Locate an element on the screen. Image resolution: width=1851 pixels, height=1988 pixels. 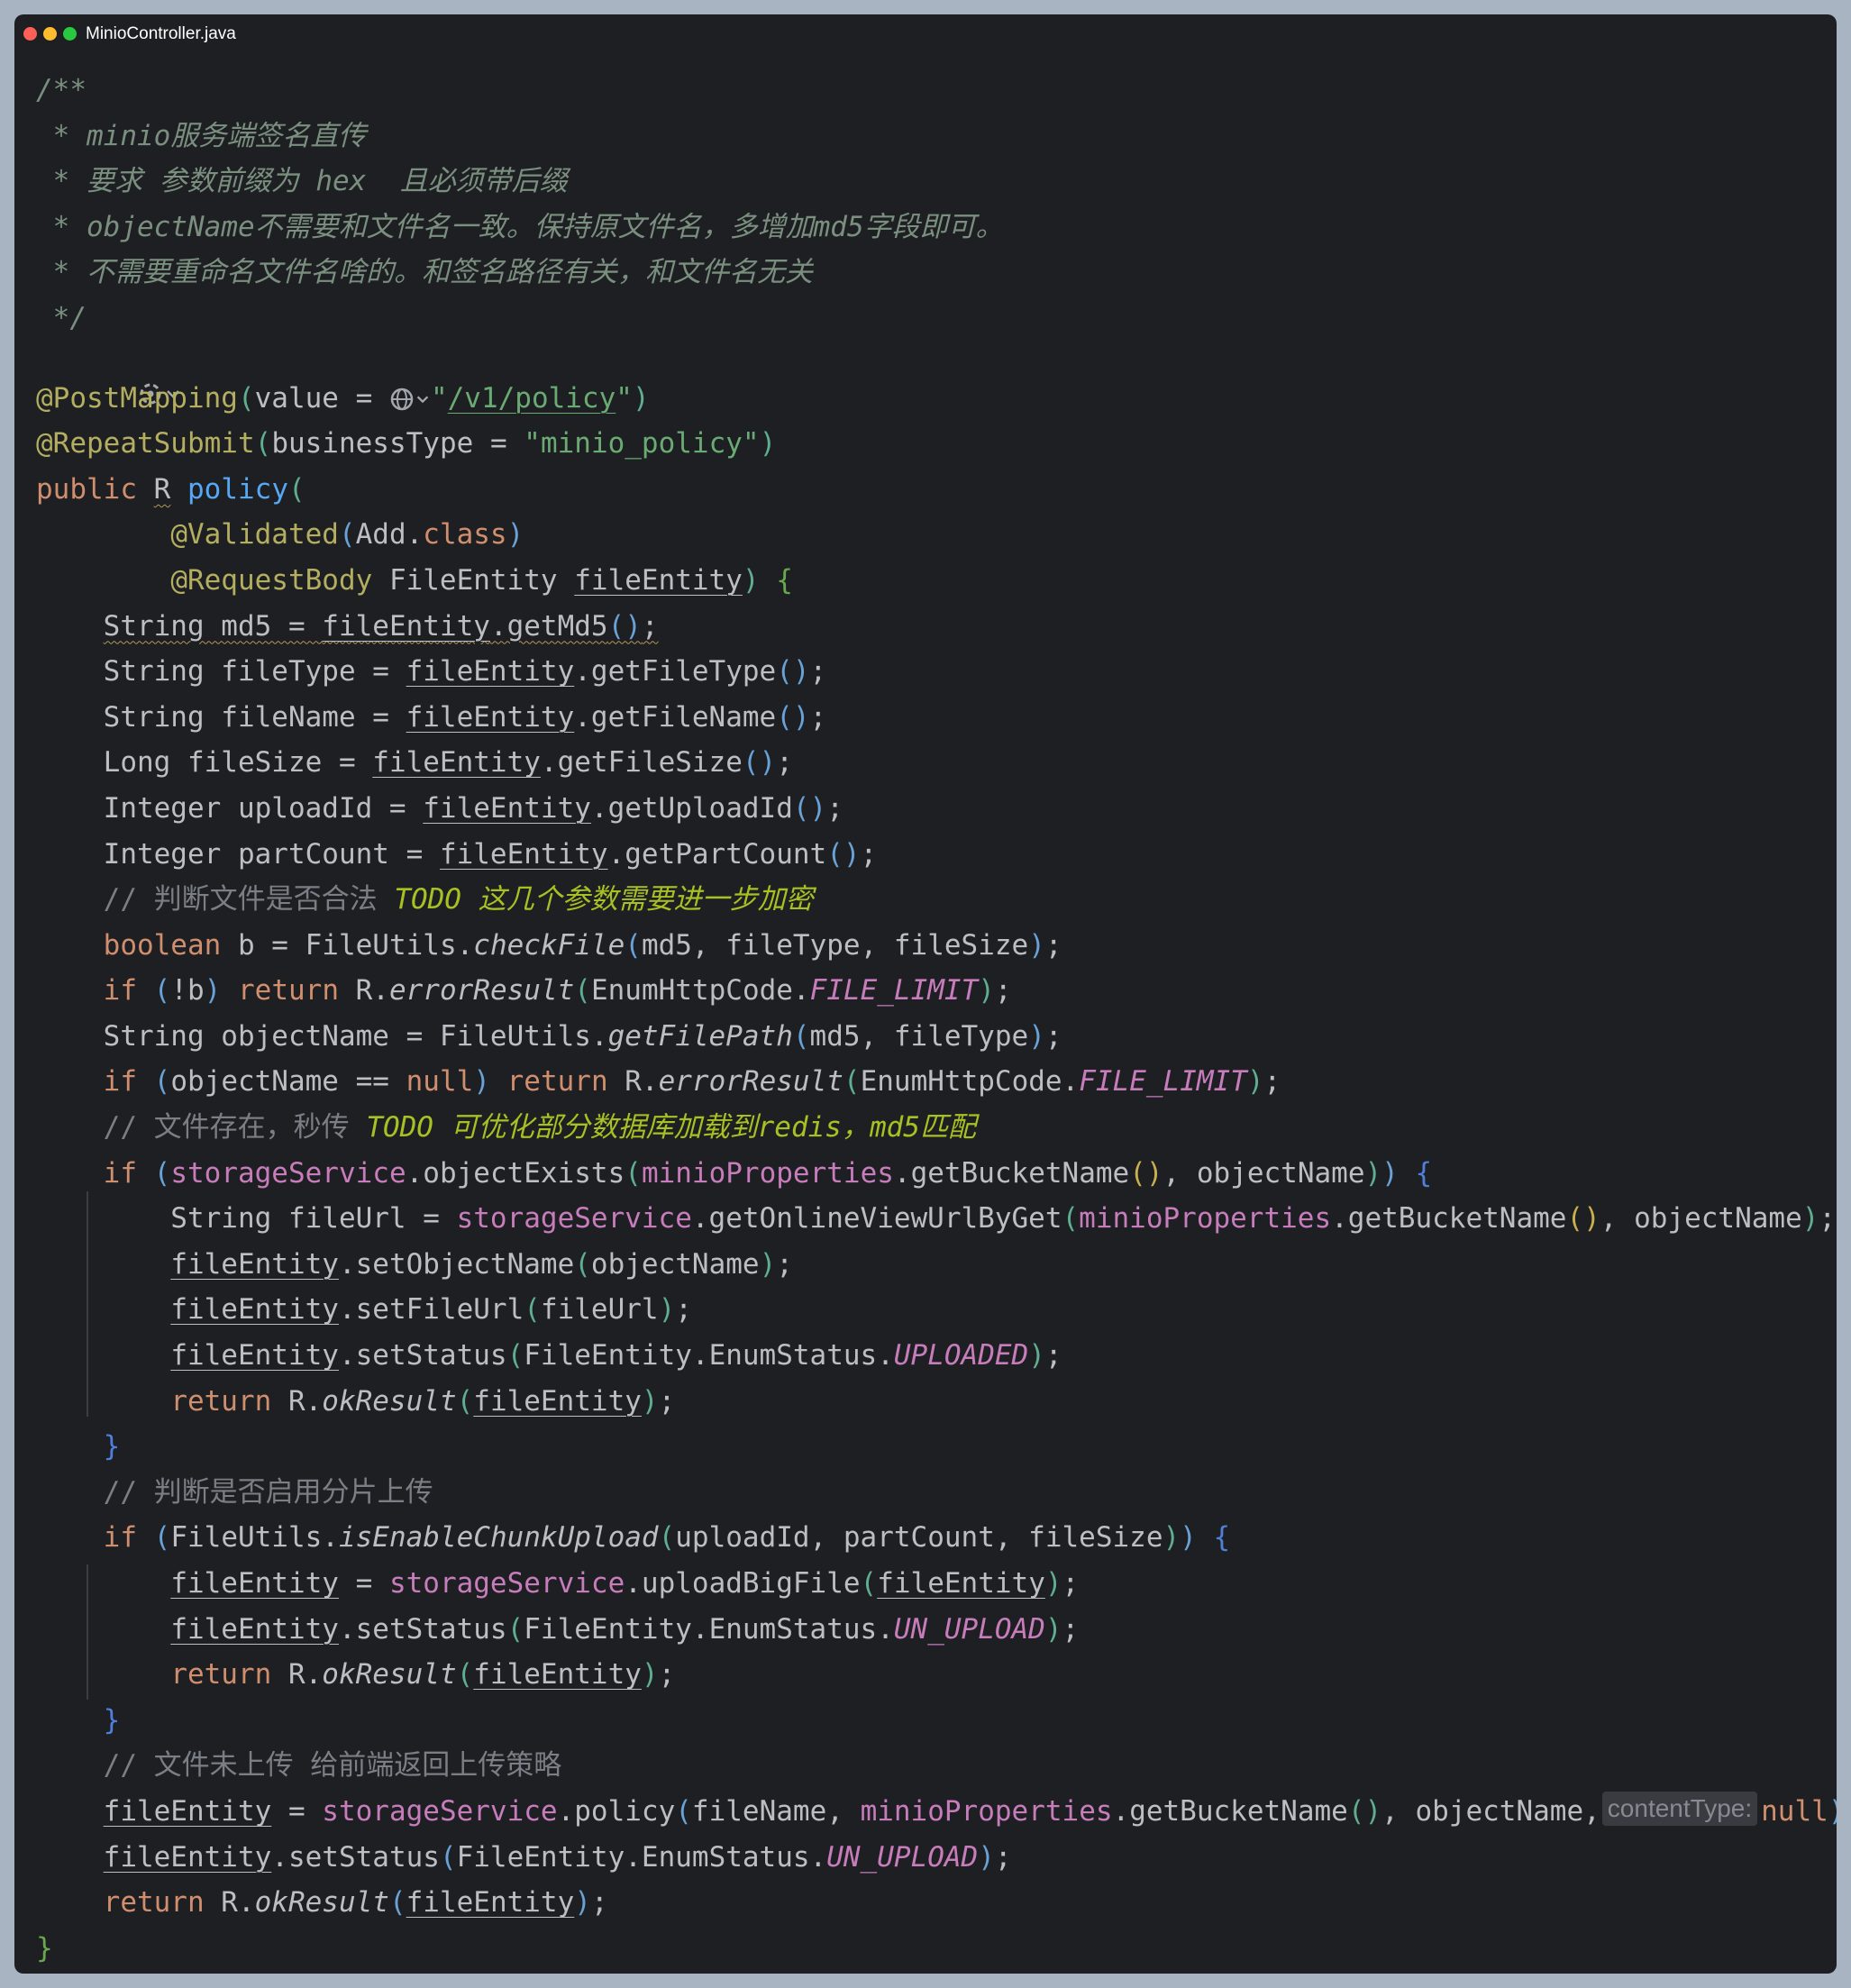
code-line: String md5 = fileEntity.getMd5(); is located at coordinates (381, 626).